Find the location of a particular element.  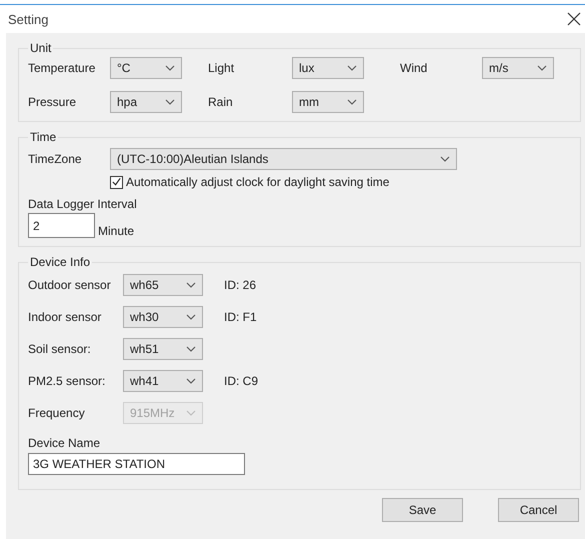

dropdown: lux is located at coordinates (328, 68).